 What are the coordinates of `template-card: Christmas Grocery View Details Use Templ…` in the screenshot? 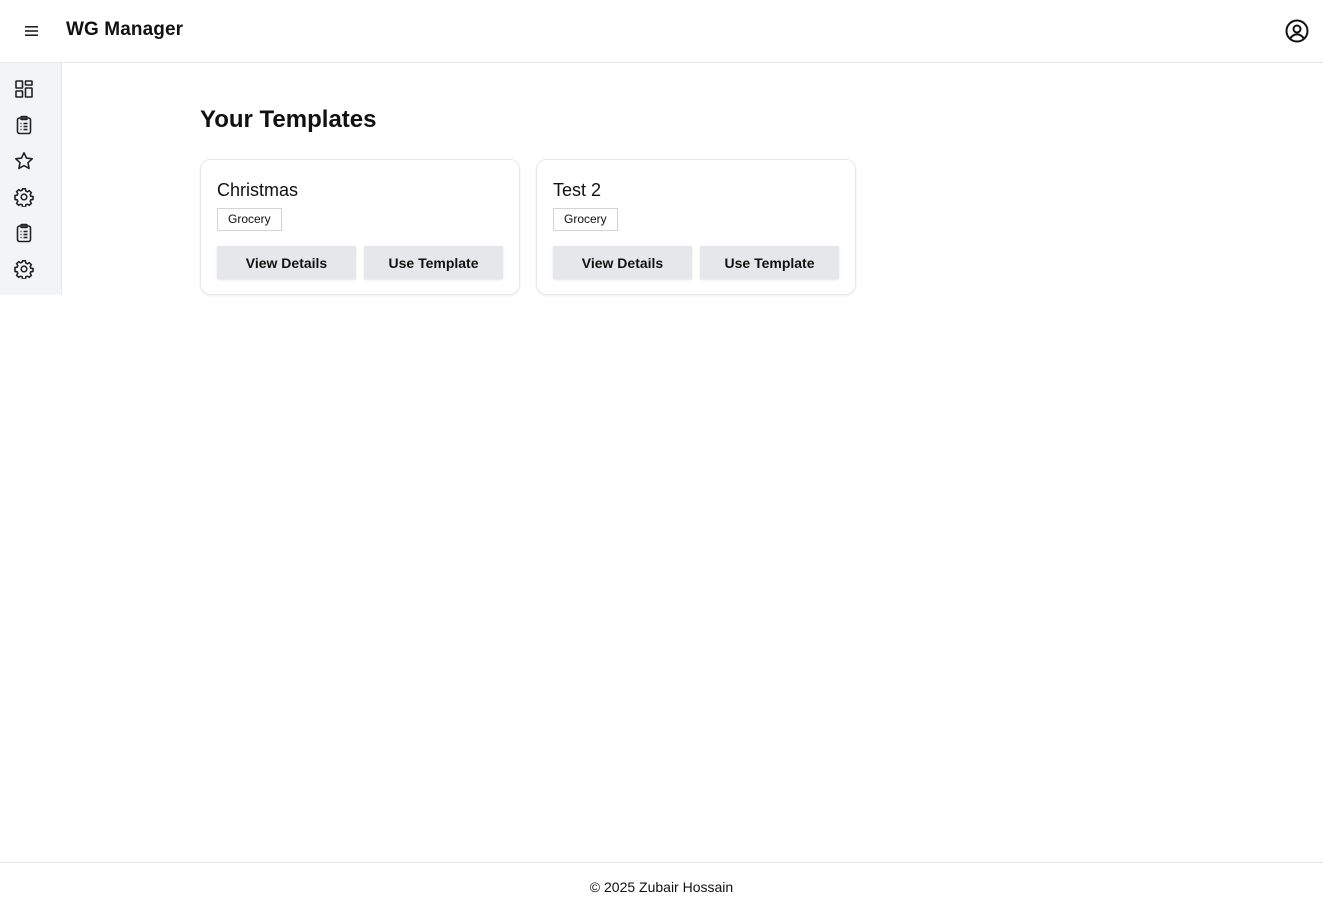 It's located at (360, 227).